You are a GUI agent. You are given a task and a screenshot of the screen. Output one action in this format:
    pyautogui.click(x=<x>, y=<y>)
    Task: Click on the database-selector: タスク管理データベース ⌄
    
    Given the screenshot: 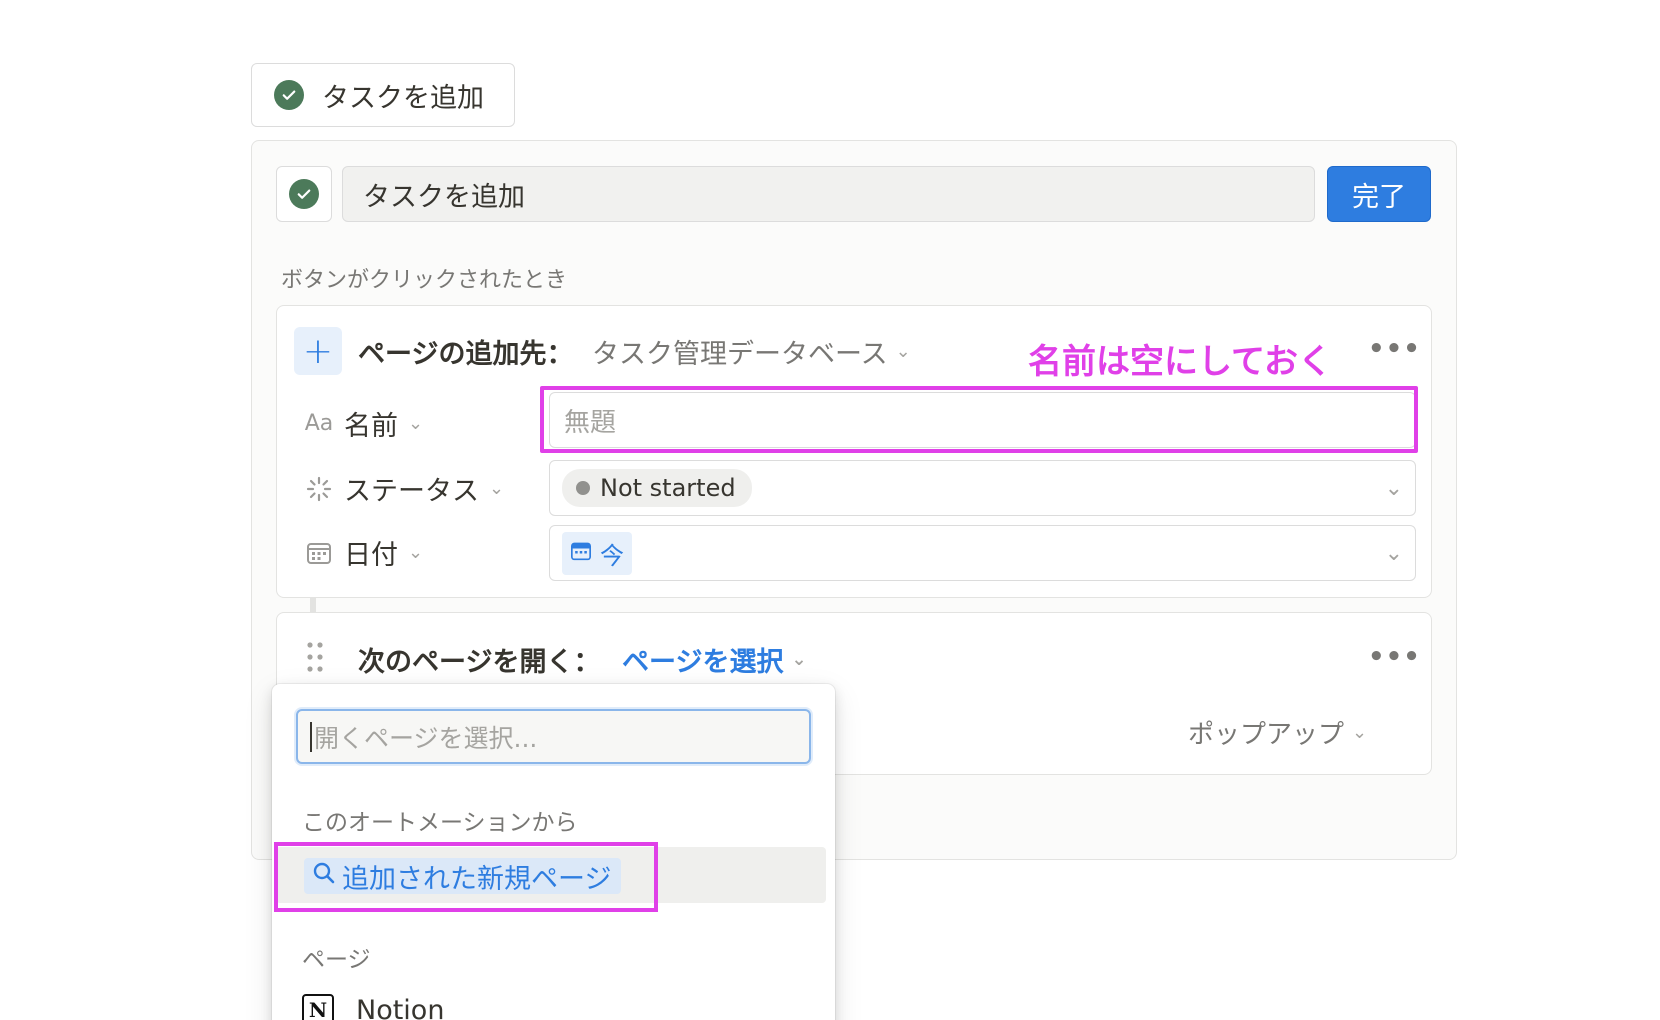 What is the action you would take?
    pyautogui.click(x=751, y=351)
    